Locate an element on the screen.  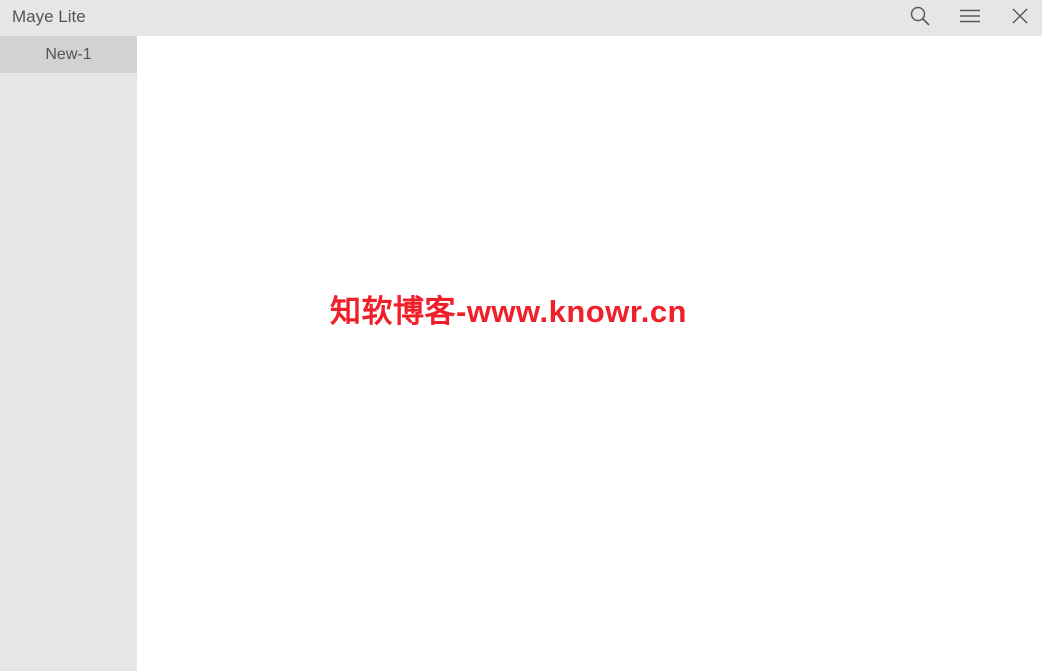
tab-label: New-1 is located at coordinates (68, 54).